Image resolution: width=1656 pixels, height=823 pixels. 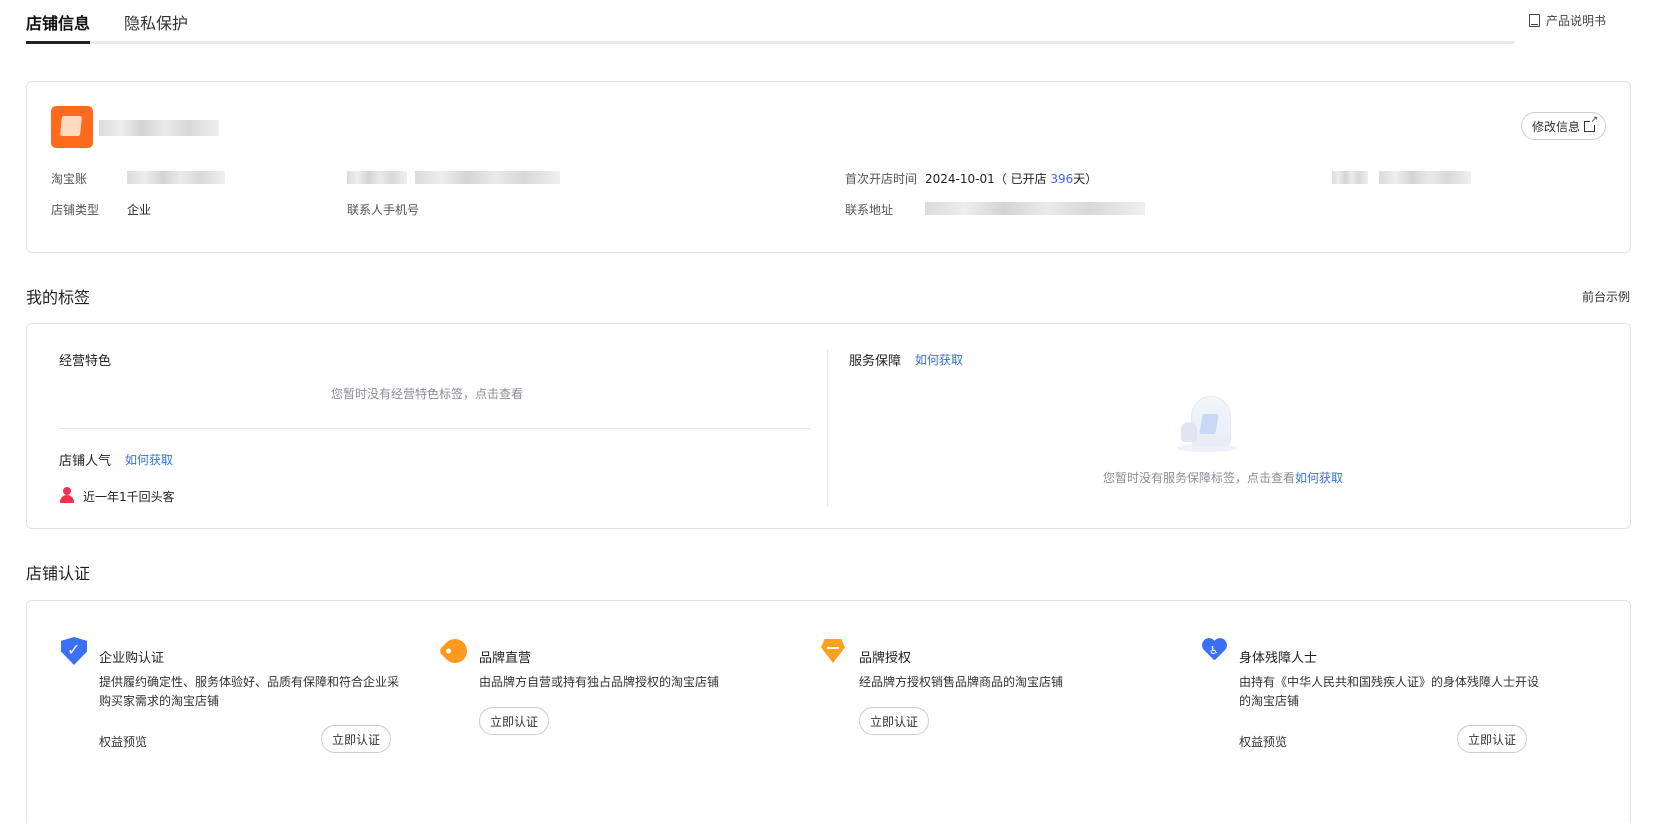 What do you see at coordinates (249, 691) in the screenshot?
I see `cert-desc: 提供履约确定性、服务体验好、品质有保障和符合企业采购买家需求的淘宝店铺` at bounding box center [249, 691].